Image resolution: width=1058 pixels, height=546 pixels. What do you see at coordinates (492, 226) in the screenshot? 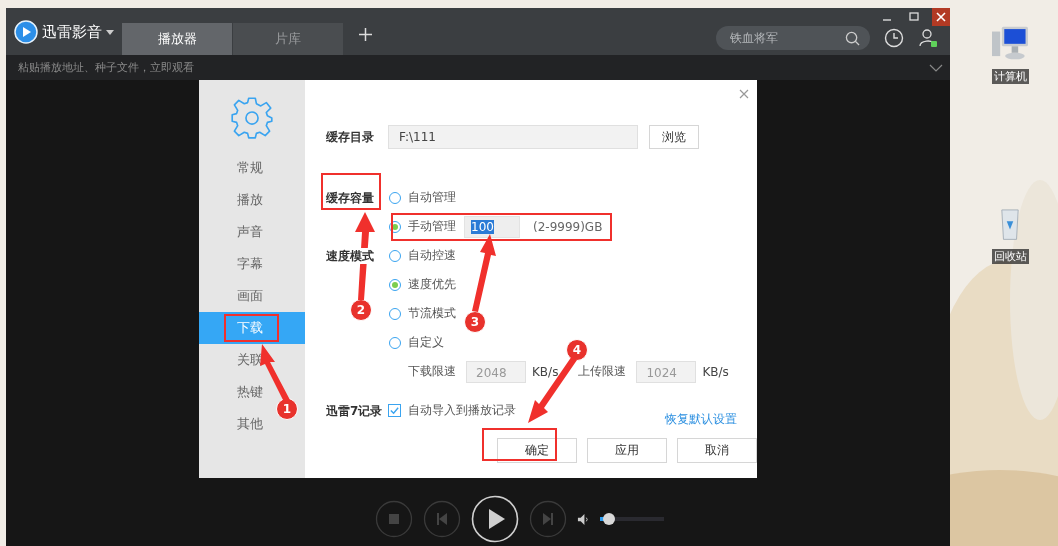
I see `size-field: 100` at bounding box center [492, 226].